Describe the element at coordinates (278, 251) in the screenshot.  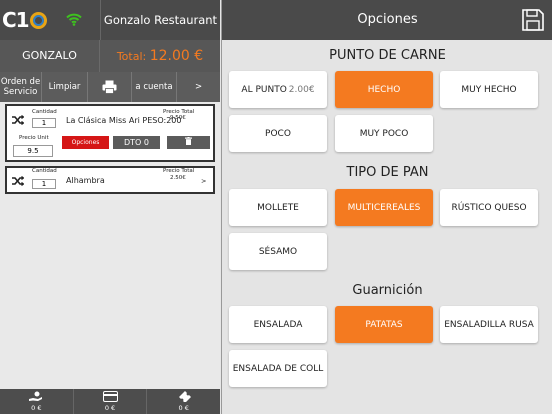
I see `option-sesamo: SÉSAMO` at that location.